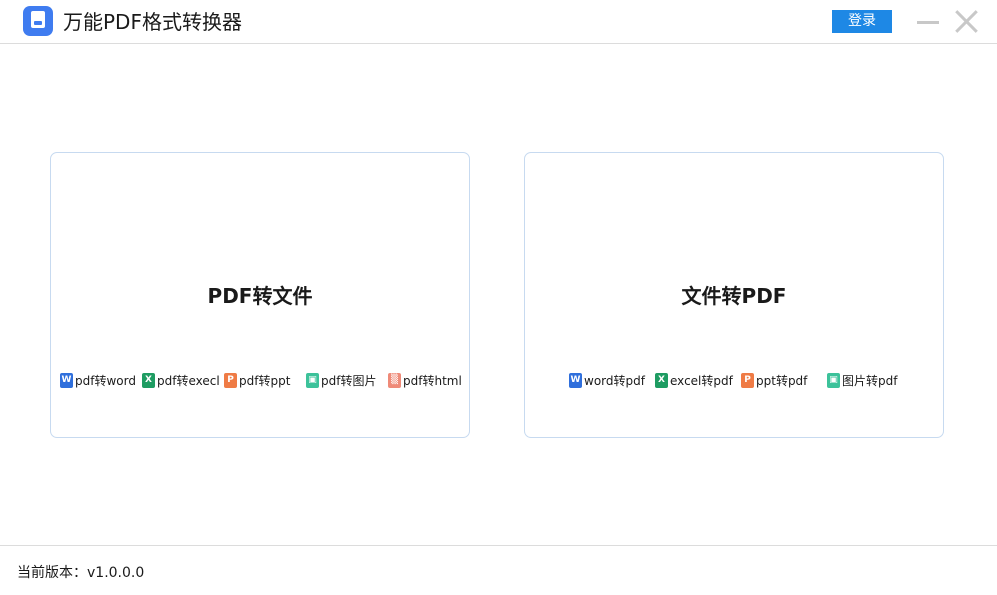 The width and height of the screenshot is (997, 595). What do you see at coordinates (614, 380) in the screenshot?
I see `format-label: word转pdf` at bounding box center [614, 380].